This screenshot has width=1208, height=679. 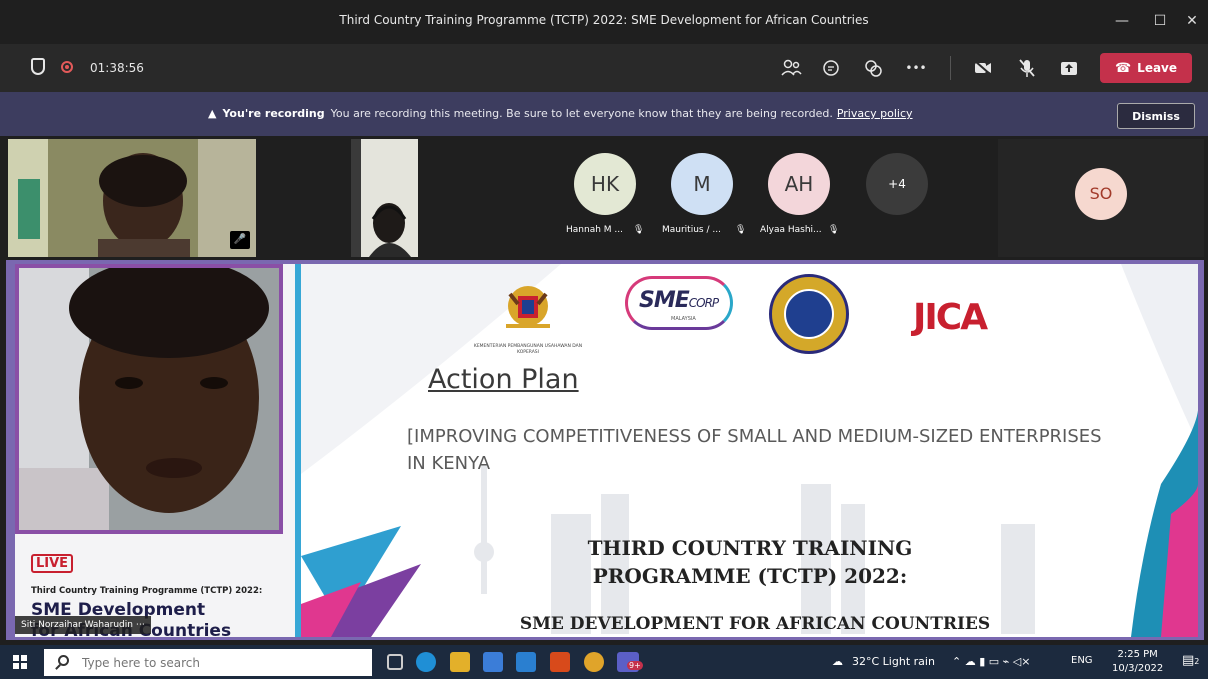 What do you see at coordinates (493, 662) in the screenshot?
I see `store-icon` at bounding box center [493, 662].